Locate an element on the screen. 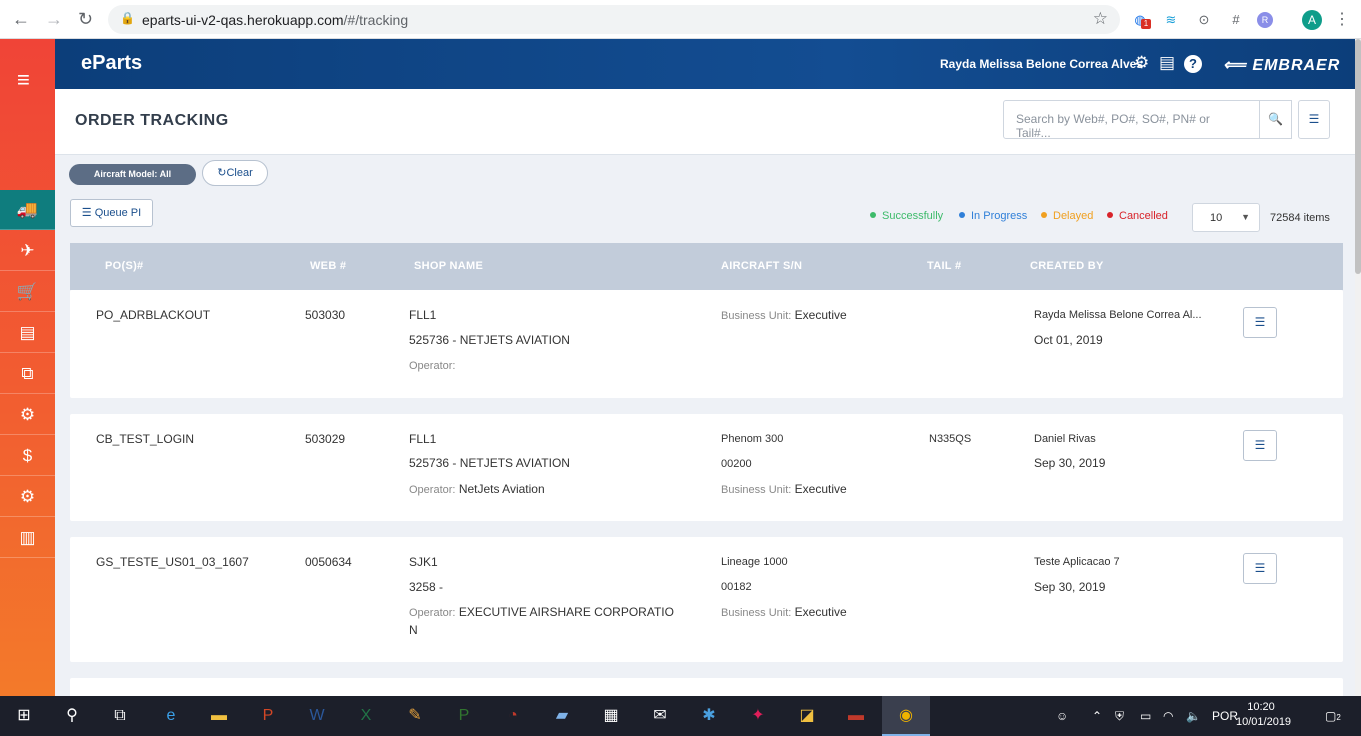  shop-code: FLL1 is located at coordinates (423, 315).